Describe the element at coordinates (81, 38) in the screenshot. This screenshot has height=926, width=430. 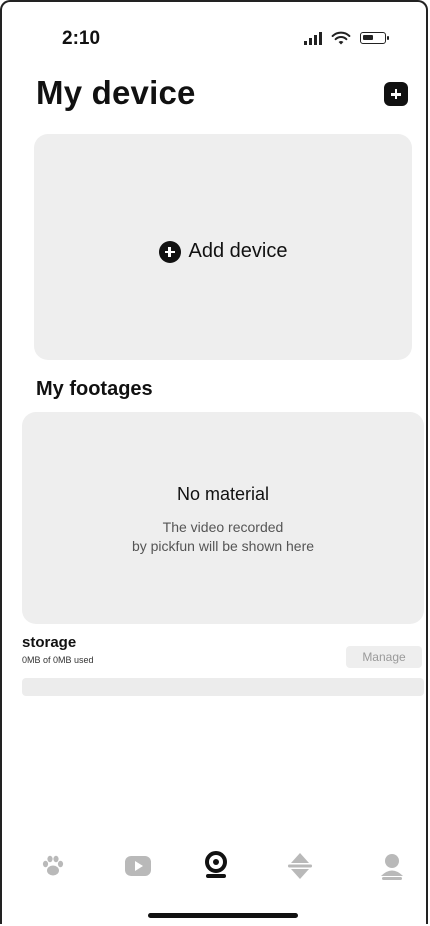
I see `status-time: 2:10` at that location.